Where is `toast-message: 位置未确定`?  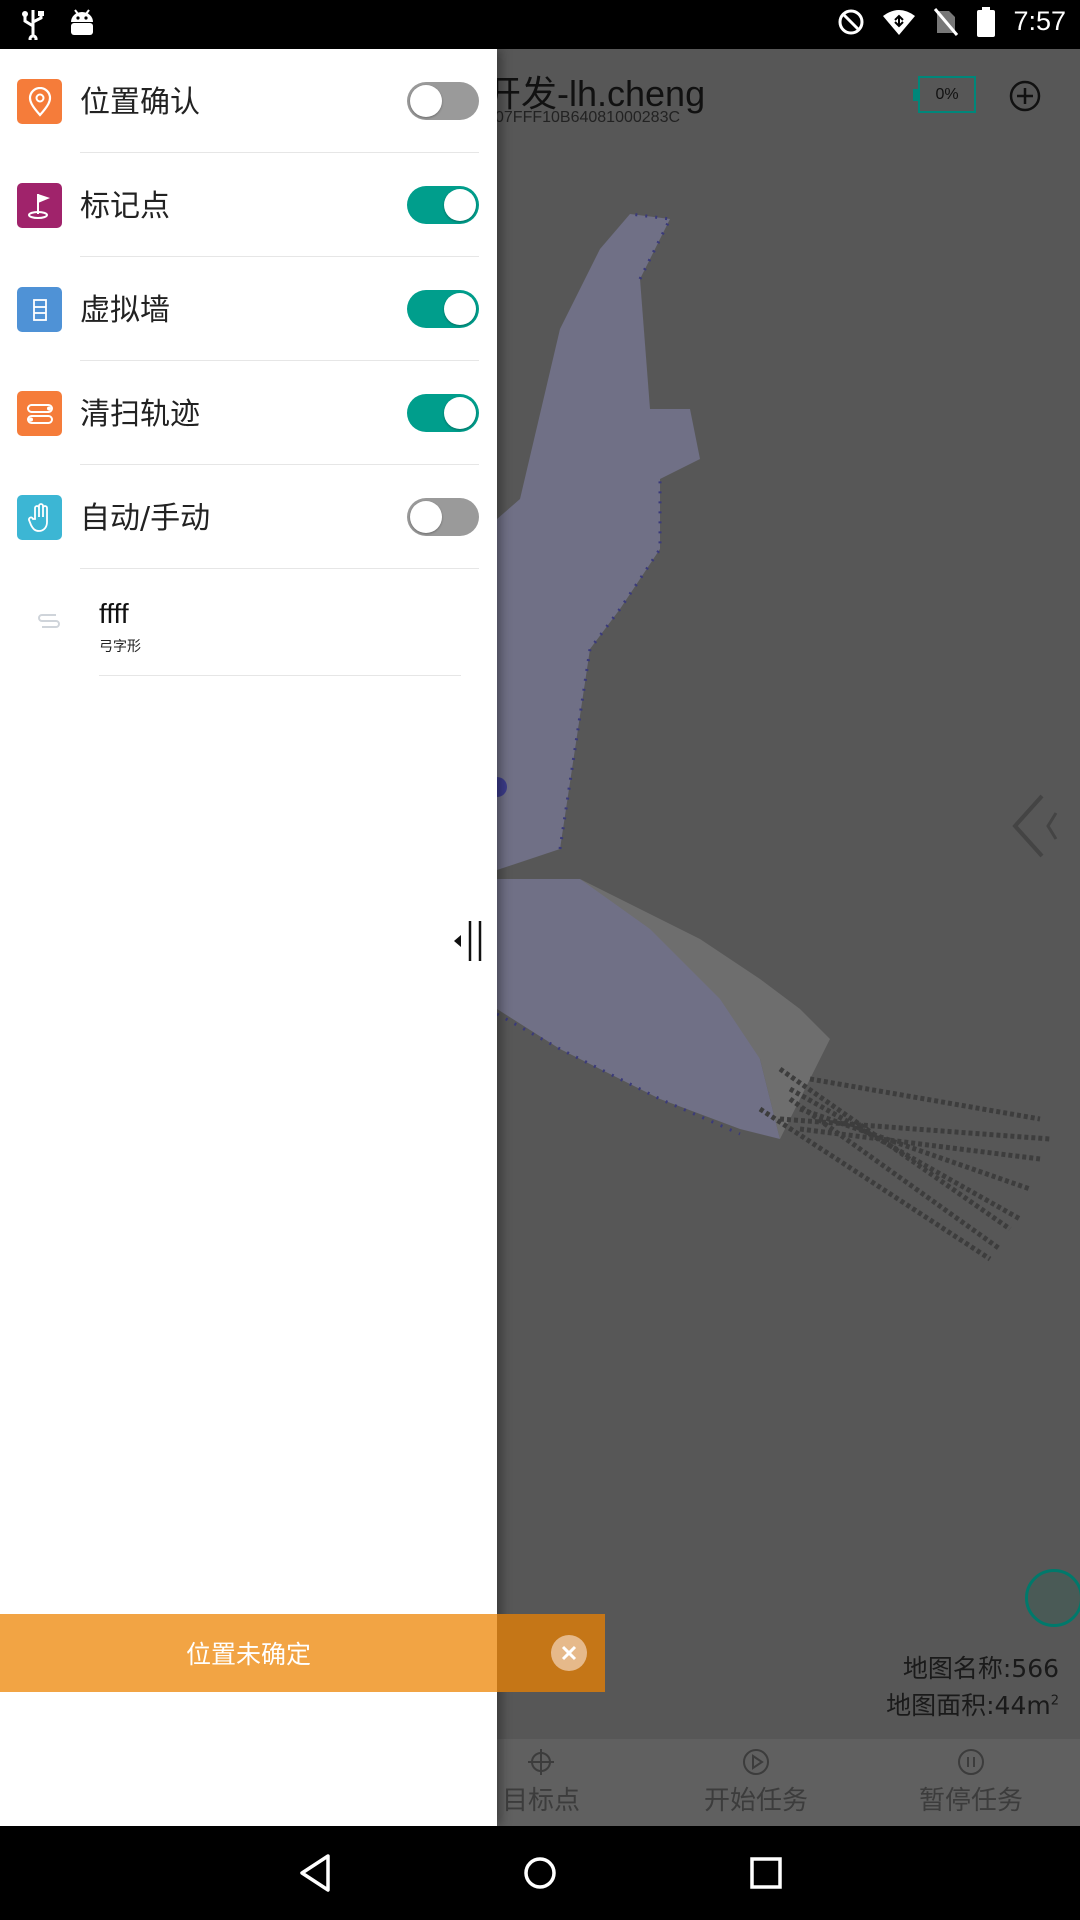 toast-message: 位置未确定 is located at coordinates (248, 1654).